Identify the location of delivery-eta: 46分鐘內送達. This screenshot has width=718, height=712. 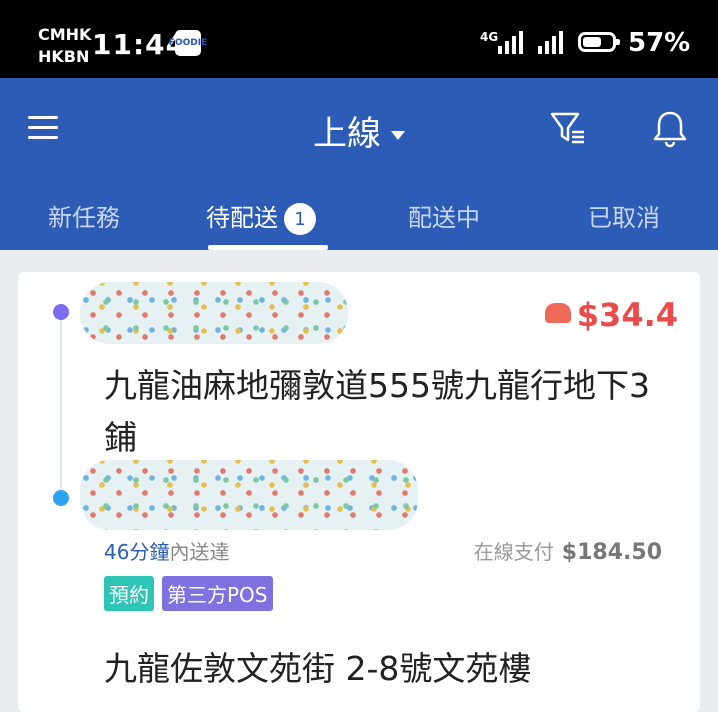
(166, 550).